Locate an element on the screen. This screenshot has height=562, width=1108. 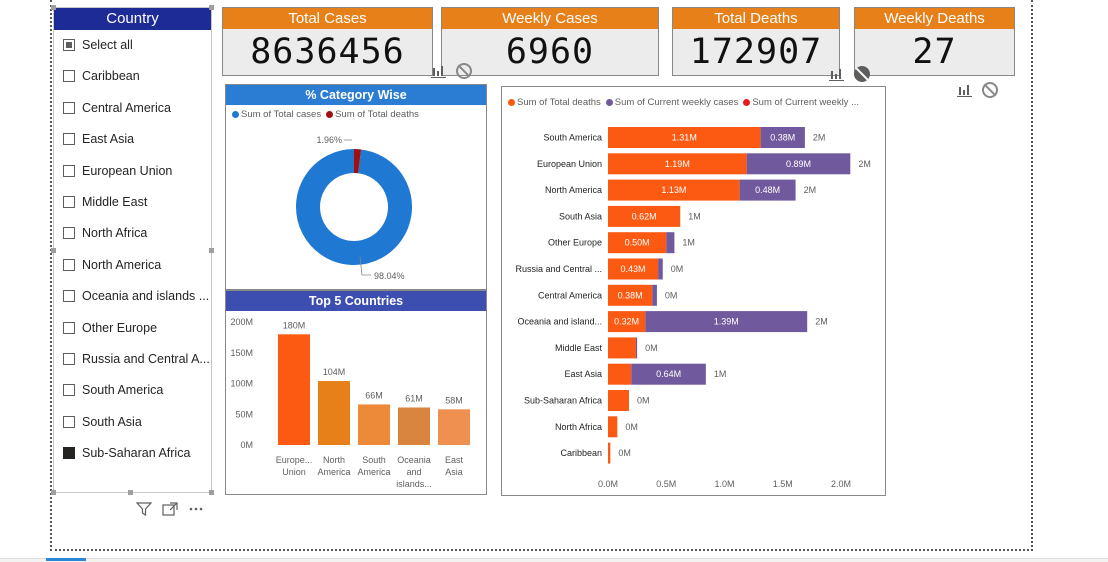
slicer-item-label: Select all is located at coordinates (107, 45).